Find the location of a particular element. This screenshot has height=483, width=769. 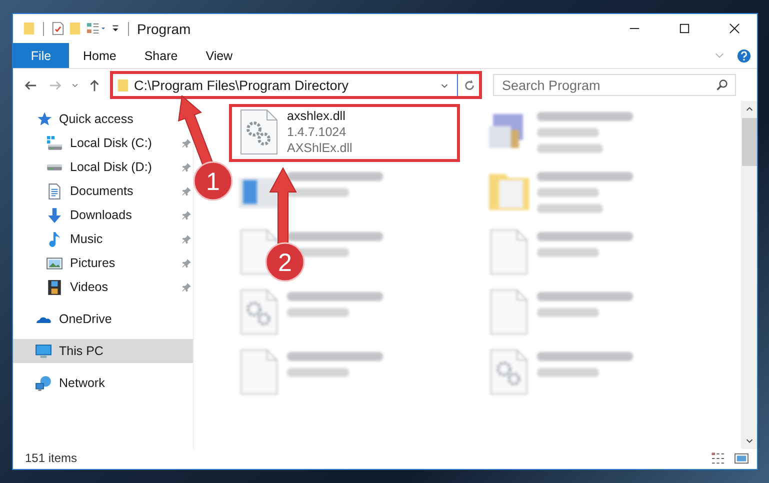

file-tile: axshlex.dll 1.4.7.1024 AXShlEx.dll is located at coordinates (344, 133).